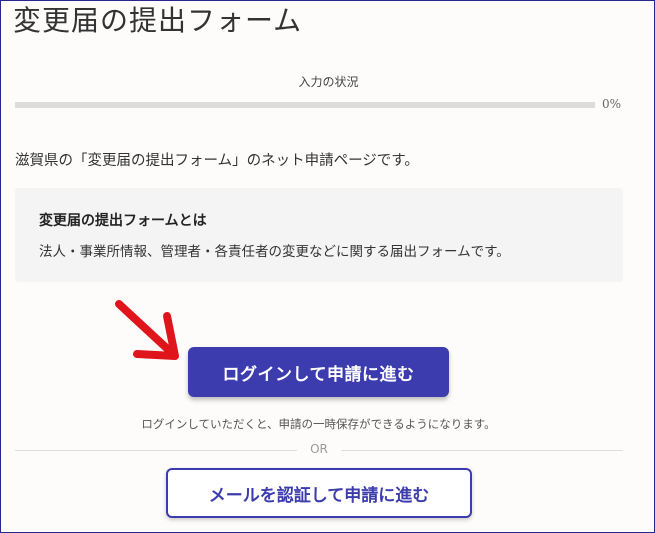 Image resolution: width=655 pixels, height=533 pixels. I want to click on red-arrow-annotation-icon, so click(147, 330).